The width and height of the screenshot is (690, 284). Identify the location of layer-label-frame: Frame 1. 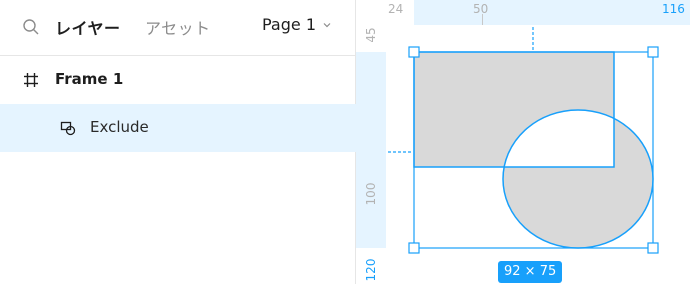
(89, 79).